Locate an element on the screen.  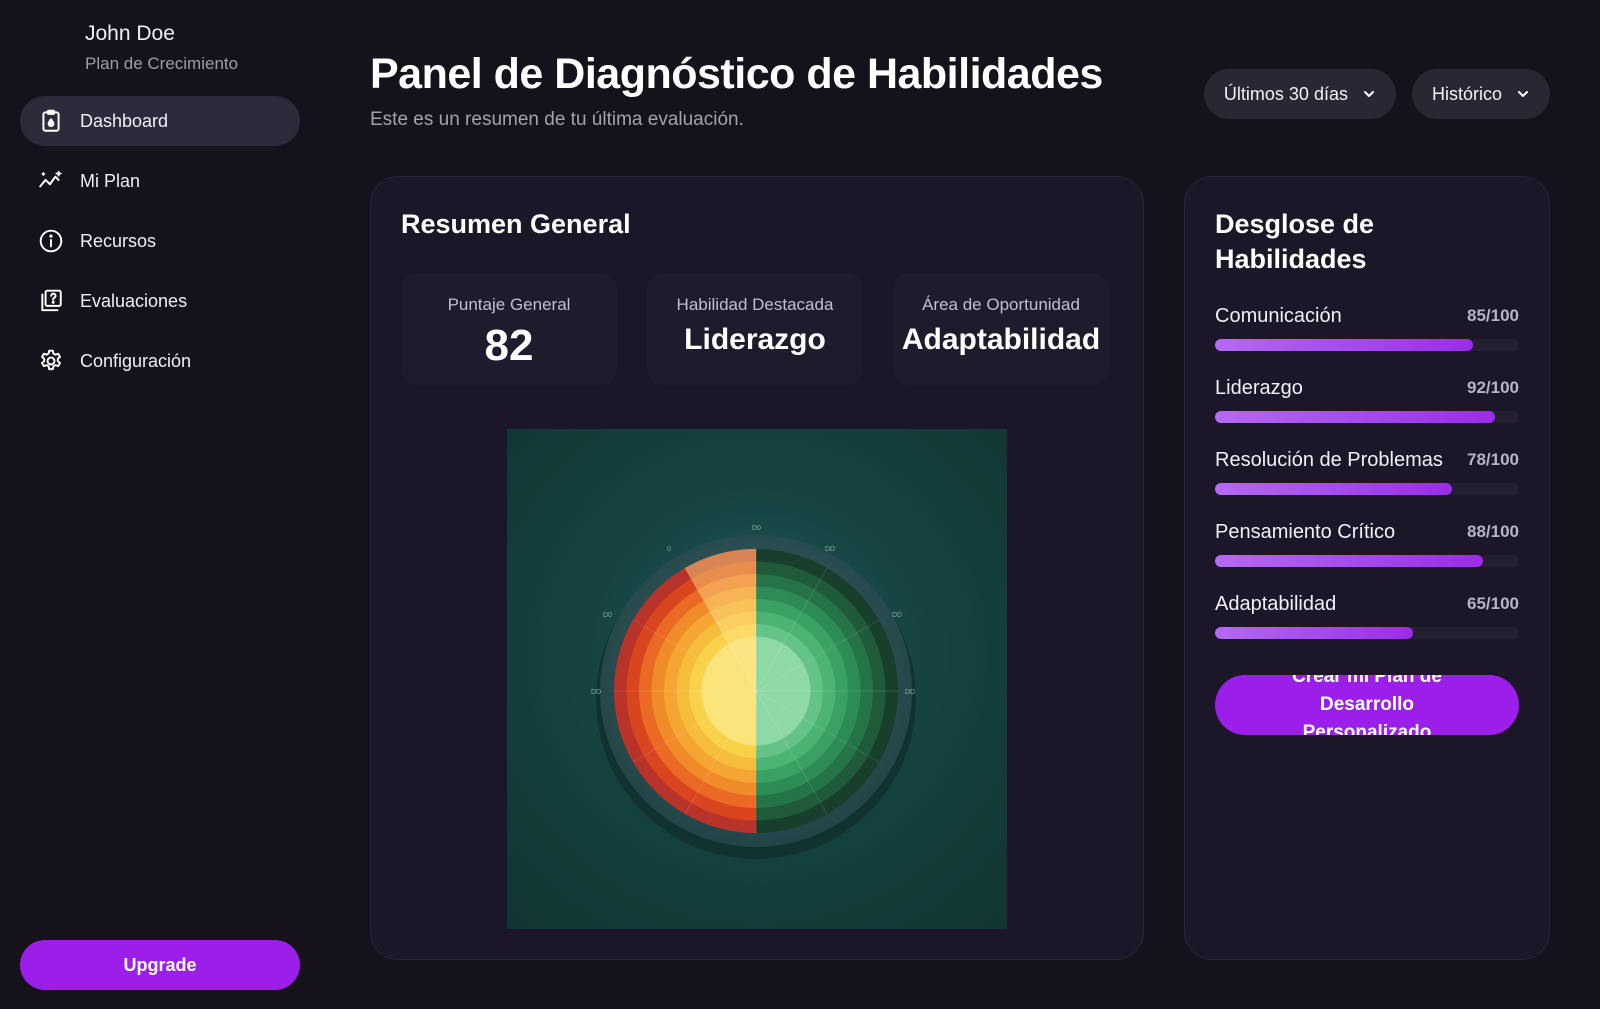
page-title: Panel de Diagnóstico de Habilidades is located at coordinates (736, 74).